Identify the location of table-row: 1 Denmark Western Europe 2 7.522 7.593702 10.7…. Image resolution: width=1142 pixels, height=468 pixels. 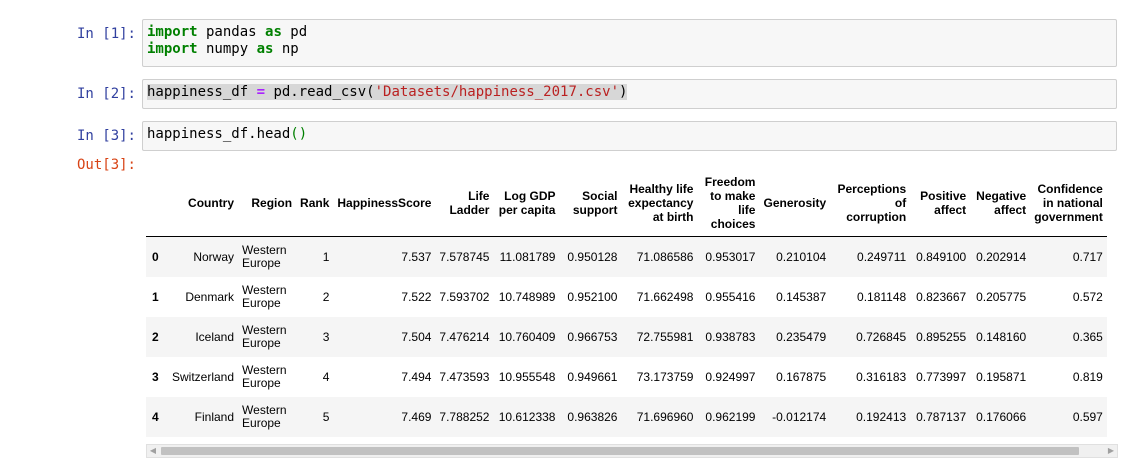
(626, 297).